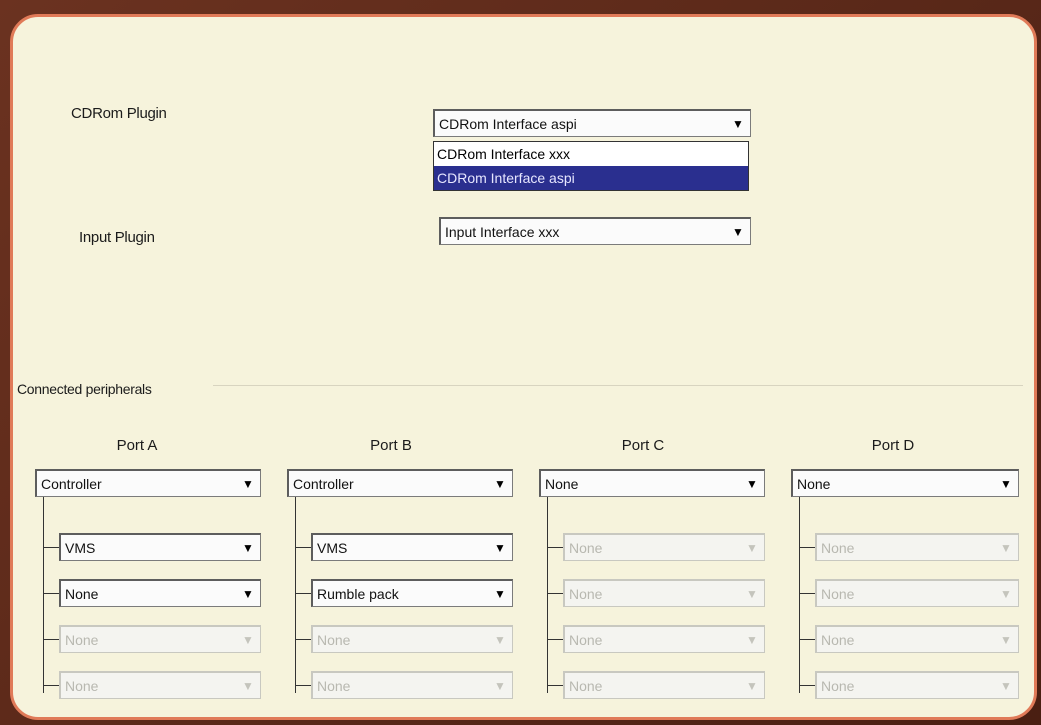 The width and height of the screenshot is (1041, 725). Describe the element at coordinates (917, 685) in the screenshot. I see `port-d-slot-4-select: None ▼` at that location.